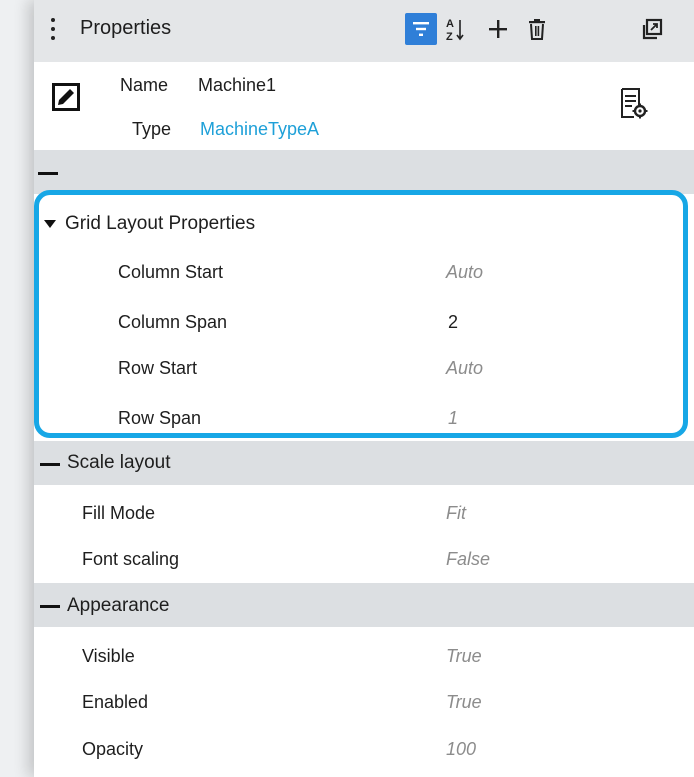 This screenshot has height=777, width=694. What do you see at coordinates (119, 463) in the screenshot?
I see `group-title-scale-layout: Scale layout` at bounding box center [119, 463].